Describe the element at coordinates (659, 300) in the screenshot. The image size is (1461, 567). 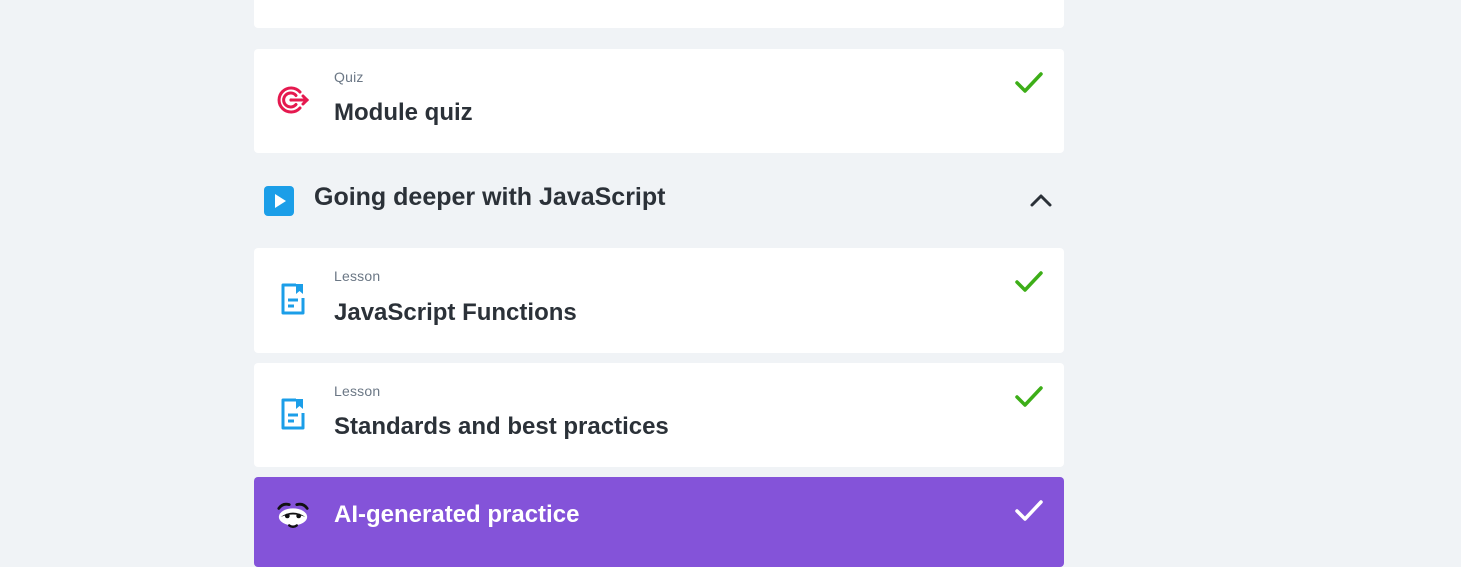
I see `lesson-item-card: Lesson JavaScript Functions` at that location.